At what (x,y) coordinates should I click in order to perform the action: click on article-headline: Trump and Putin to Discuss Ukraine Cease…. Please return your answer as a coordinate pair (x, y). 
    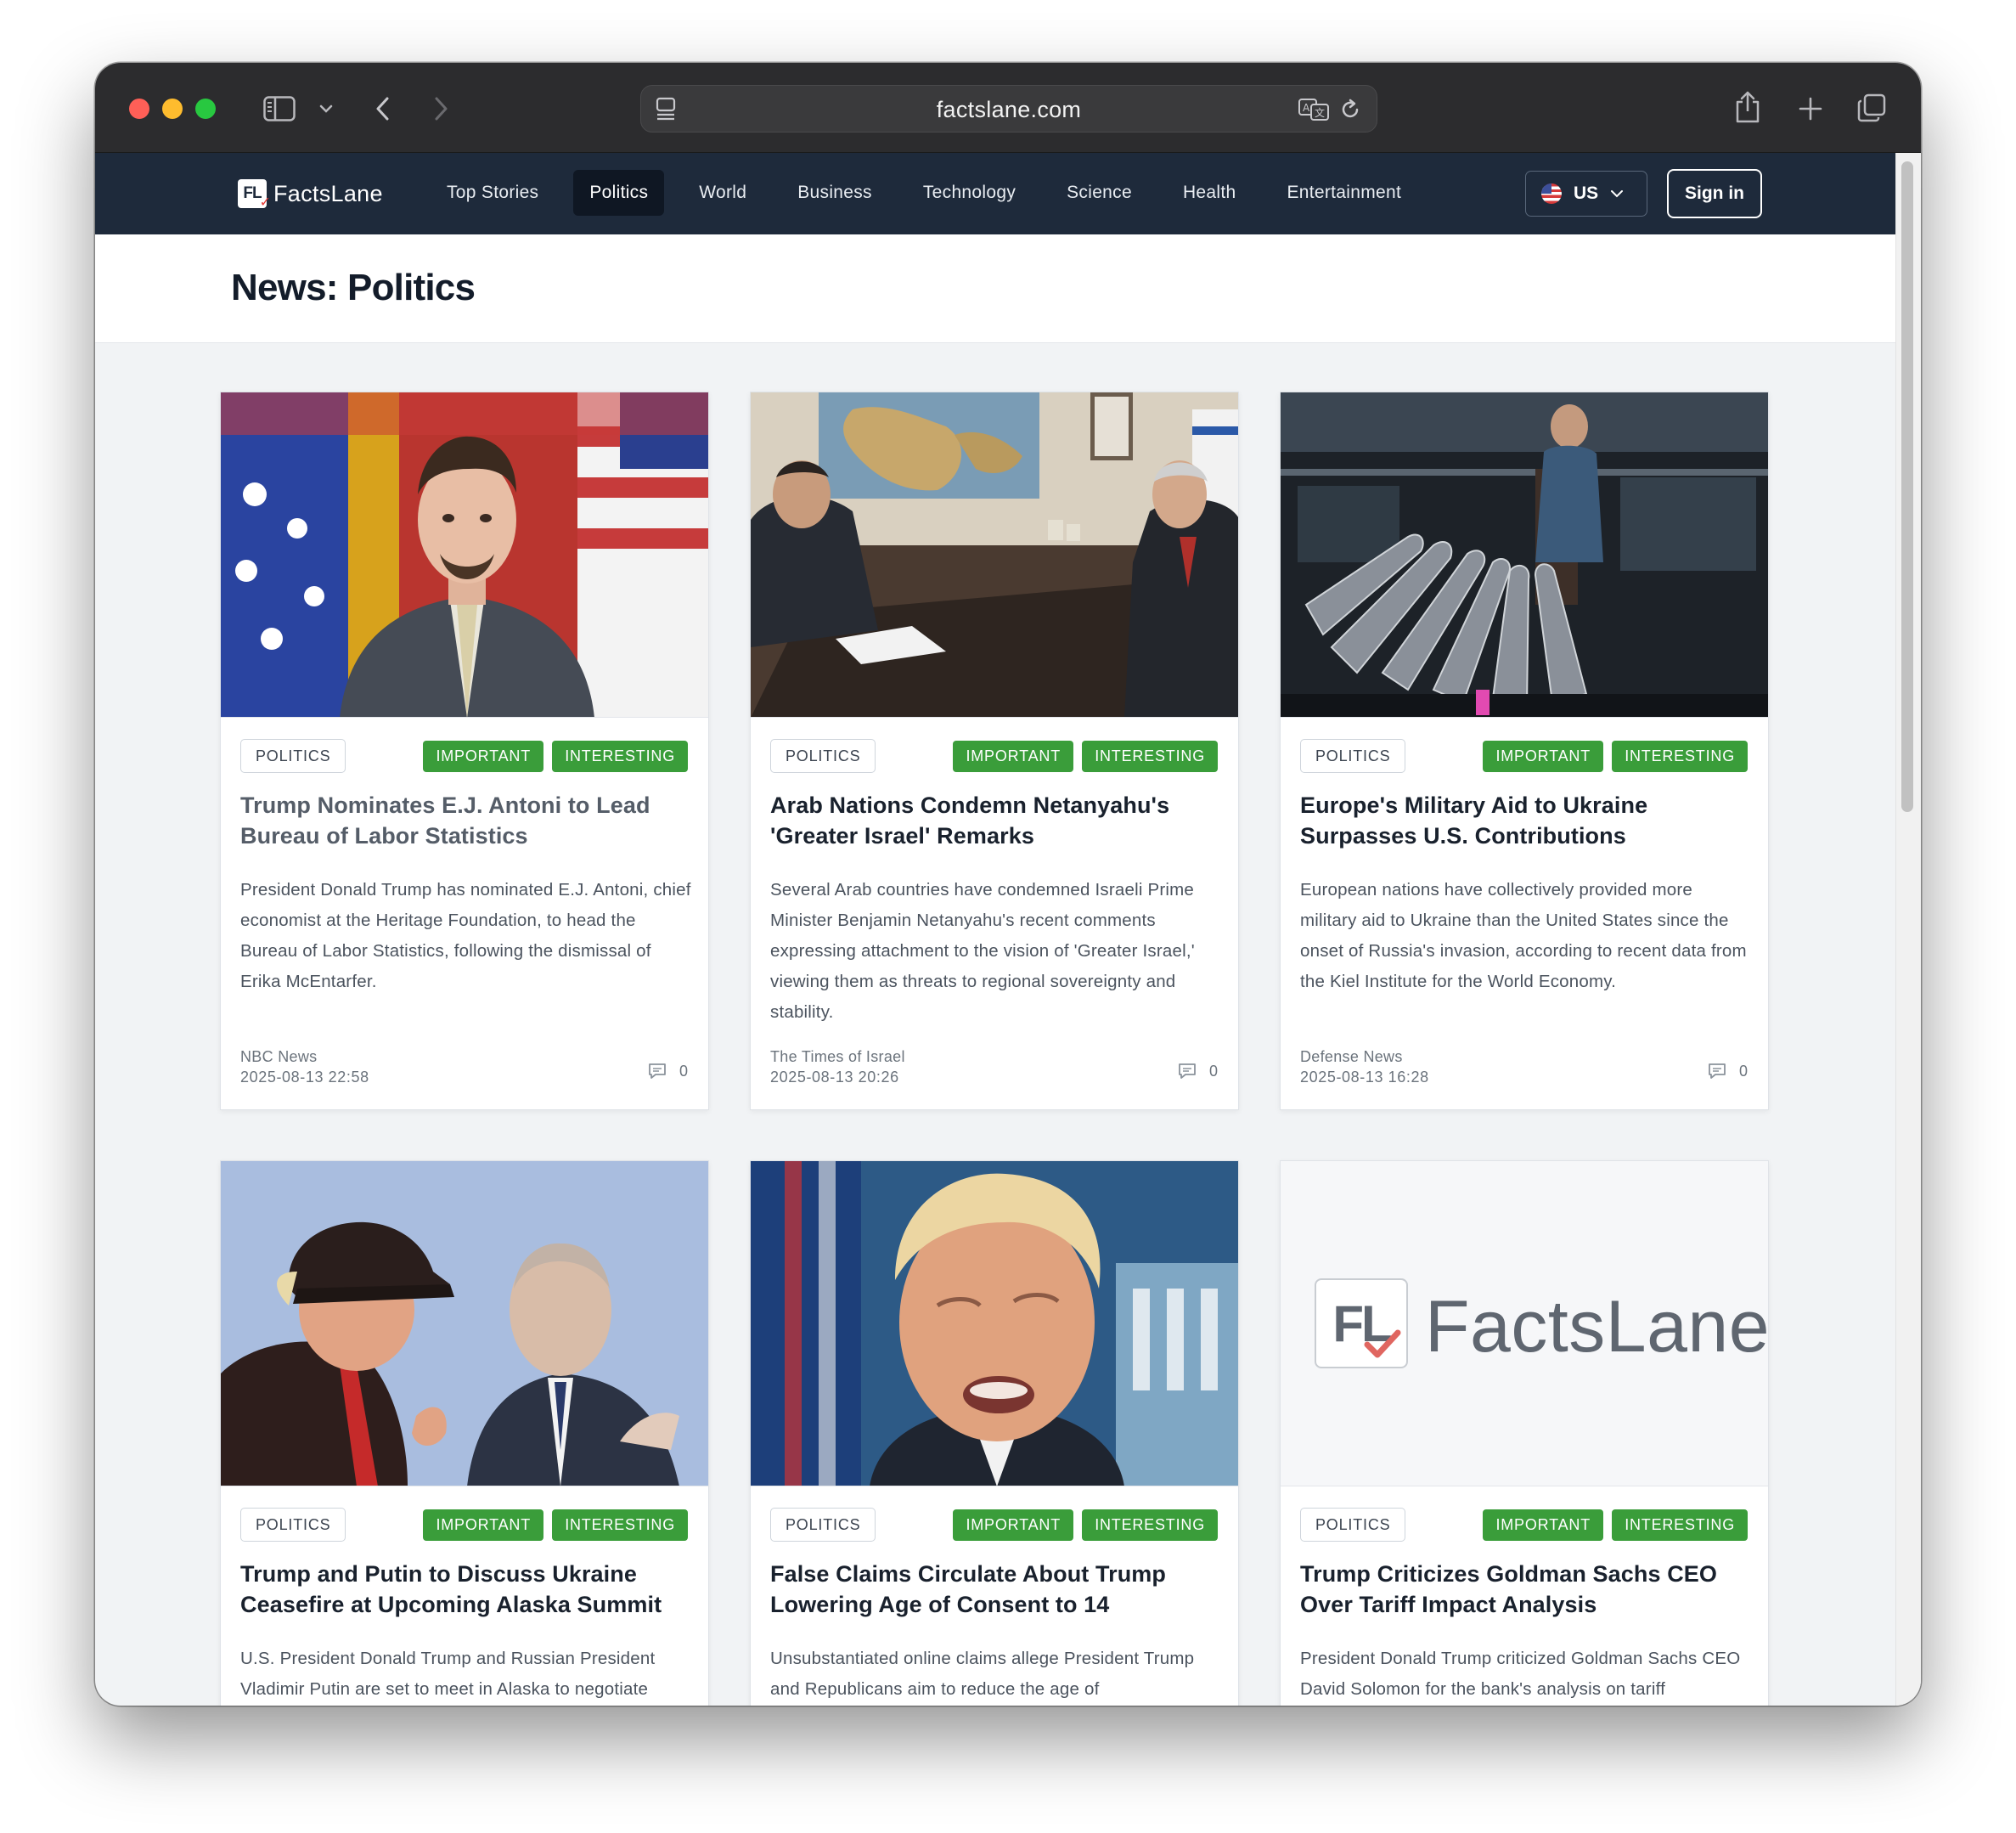
    Looking at the image, I should click on (465, 1589).